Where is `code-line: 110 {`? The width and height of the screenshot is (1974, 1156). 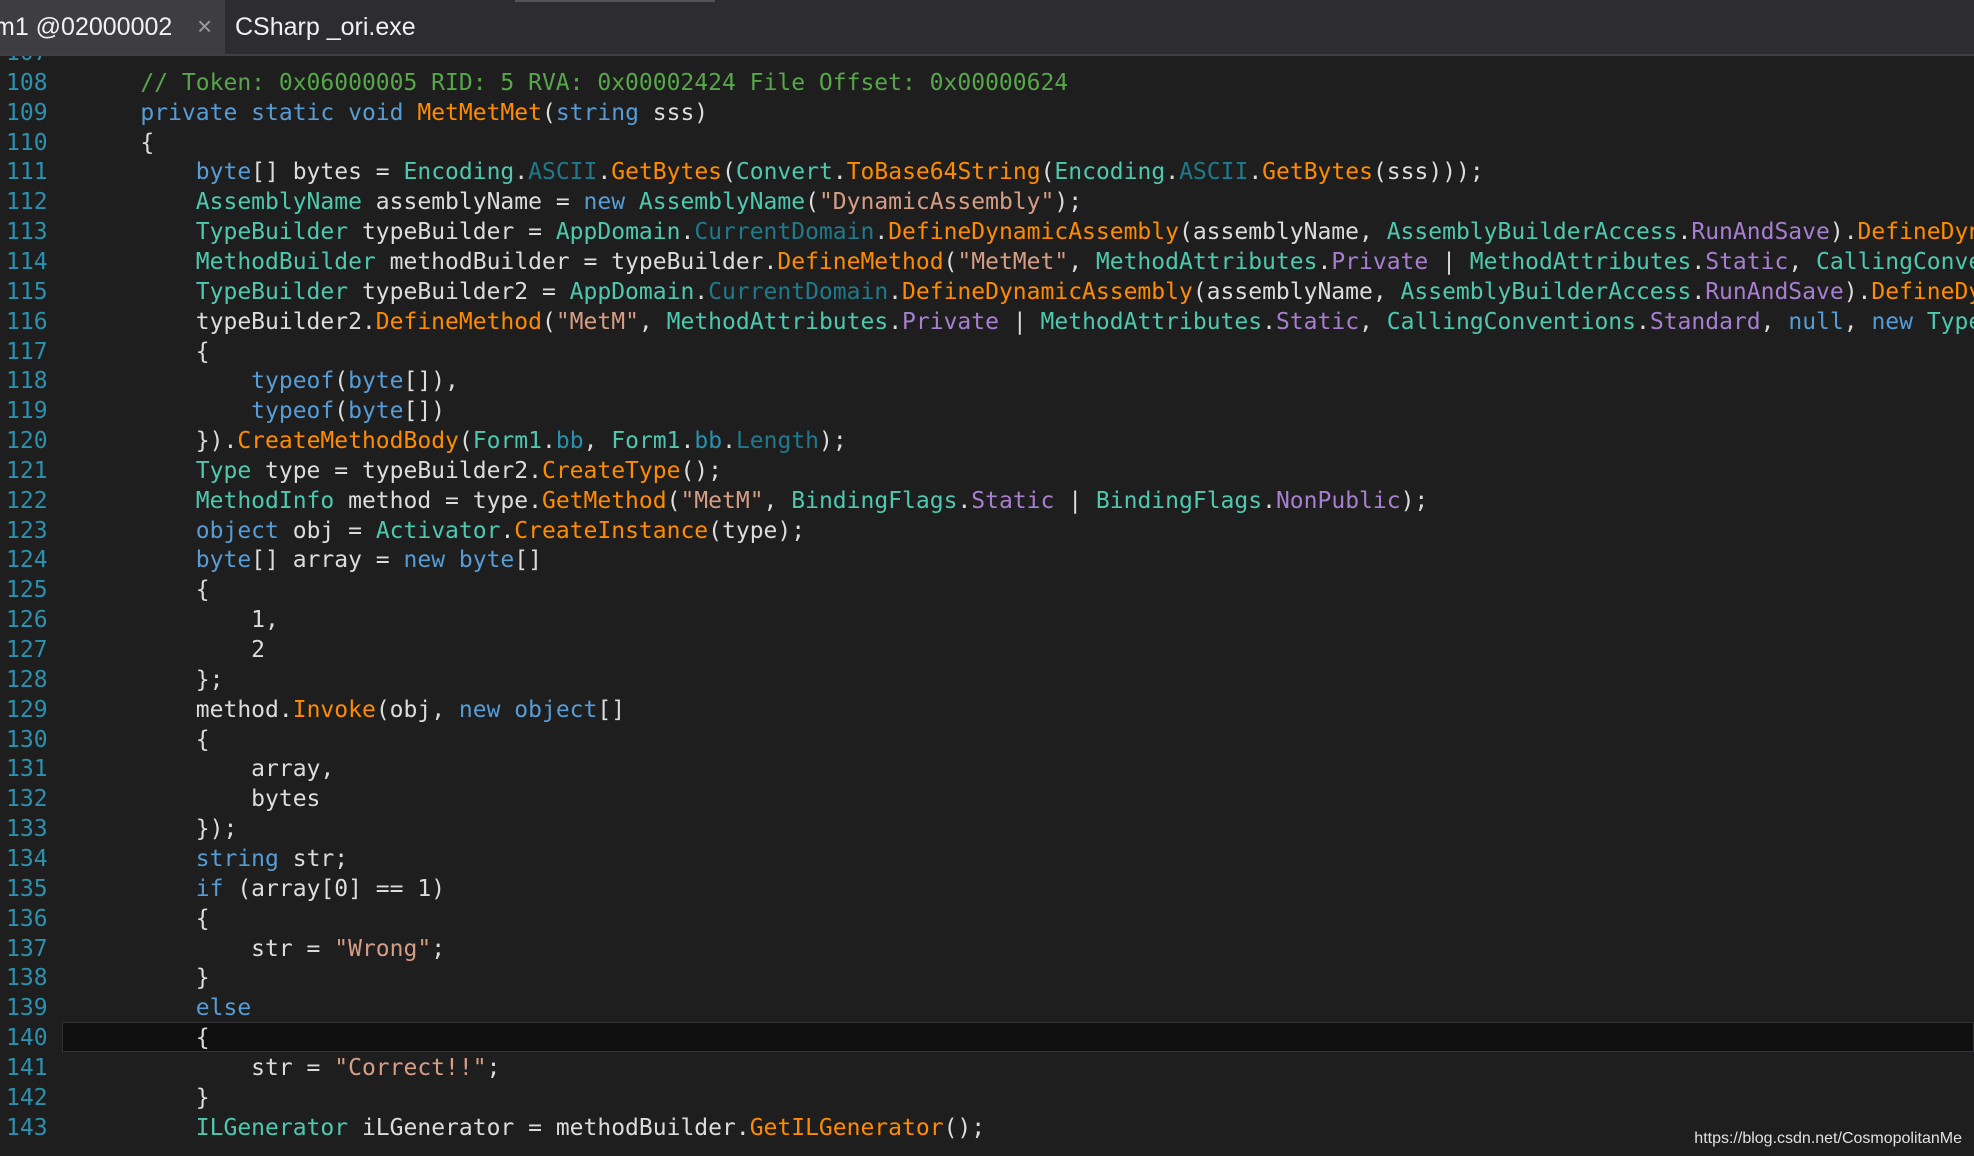
code-line: 110 { is located at coordinates (987, 143).